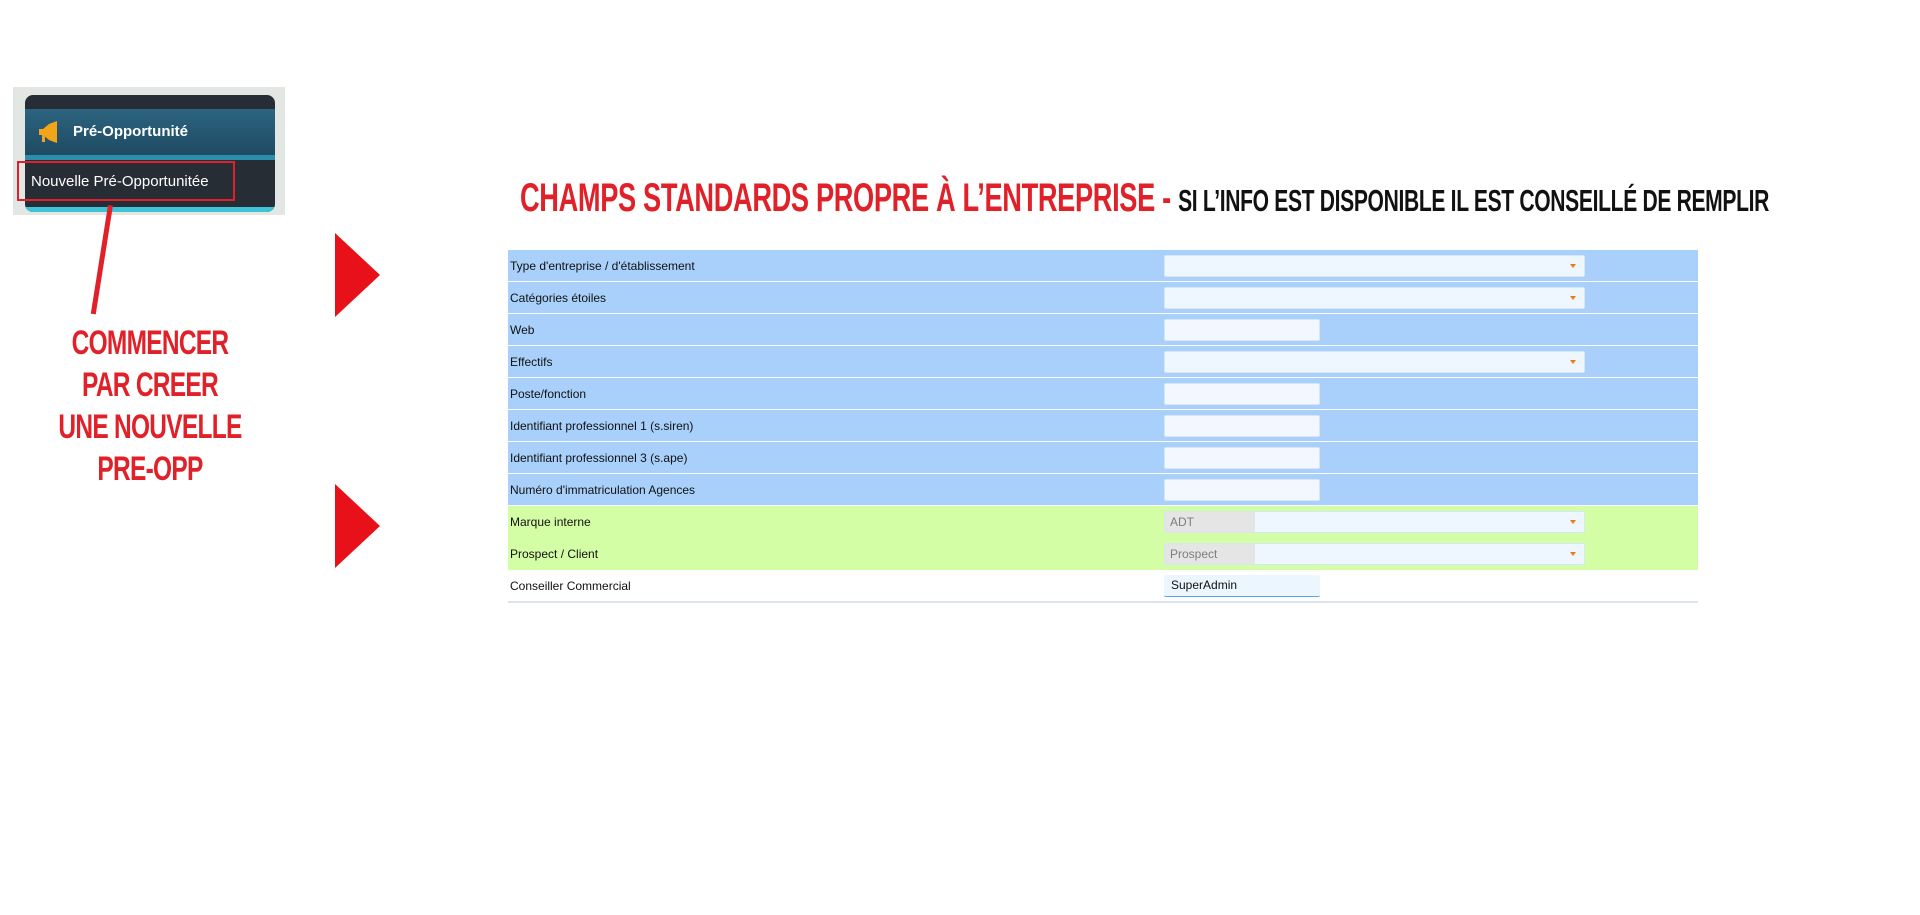 The width and height of the screenshot is (1920, 915). I want to click on nouvelle-pre-opportunite-item: Nouvelle Pré-Opportunitée, so click(126, 181).